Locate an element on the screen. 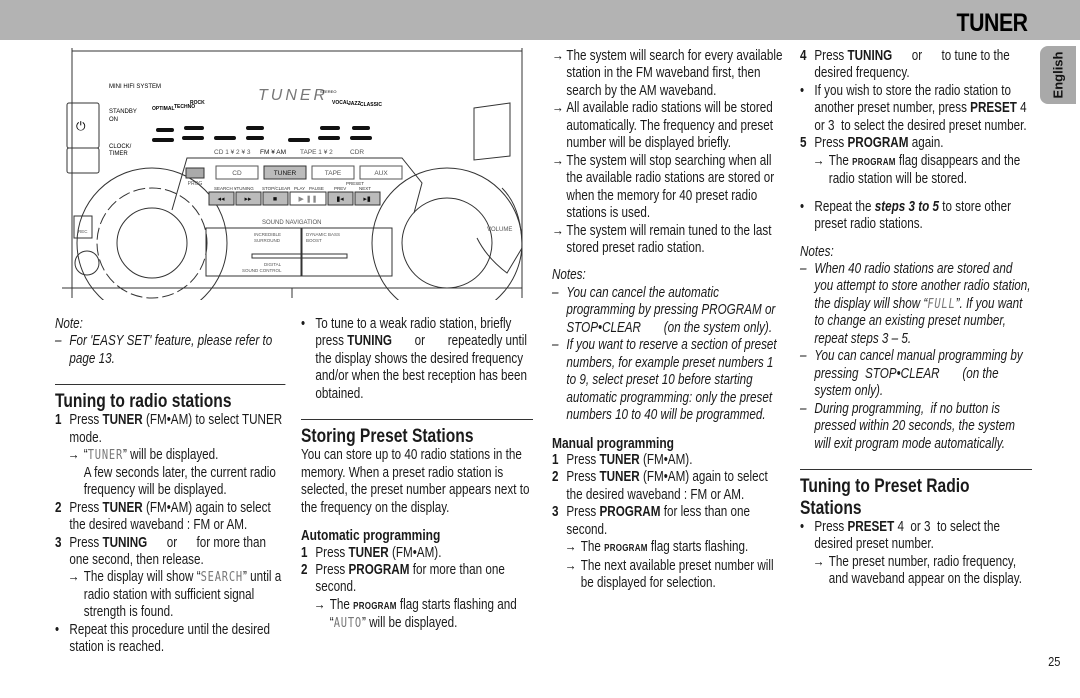  clock-label: CLOCK/ is located at coordinates (120, 147).